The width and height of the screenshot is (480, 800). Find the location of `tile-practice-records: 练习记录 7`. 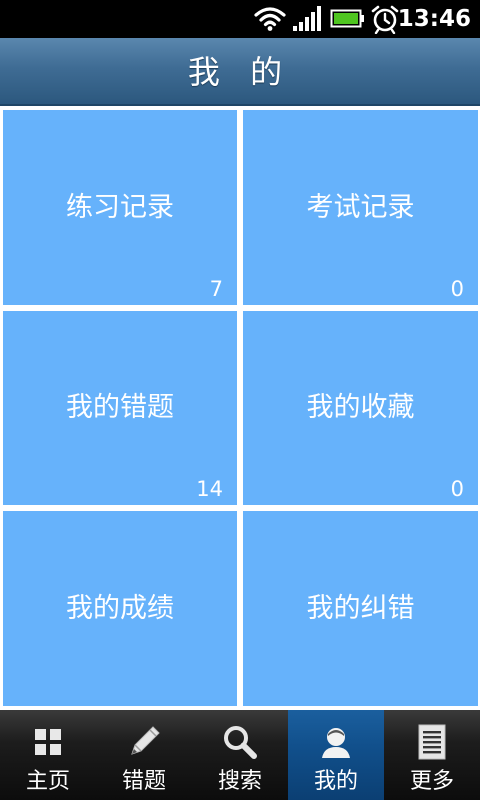

tile-practice-records: 练习记录 7 is located at coordinates (120, 207).